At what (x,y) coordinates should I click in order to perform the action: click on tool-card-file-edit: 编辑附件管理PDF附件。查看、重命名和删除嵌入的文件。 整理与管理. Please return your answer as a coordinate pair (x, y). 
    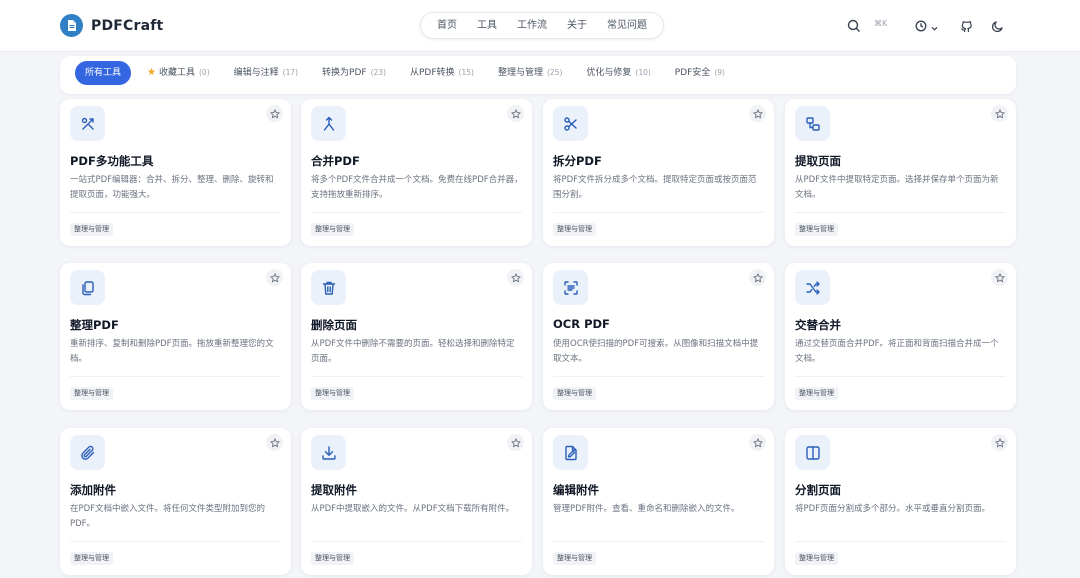
    Looking at the image, I should click on (658, 501).